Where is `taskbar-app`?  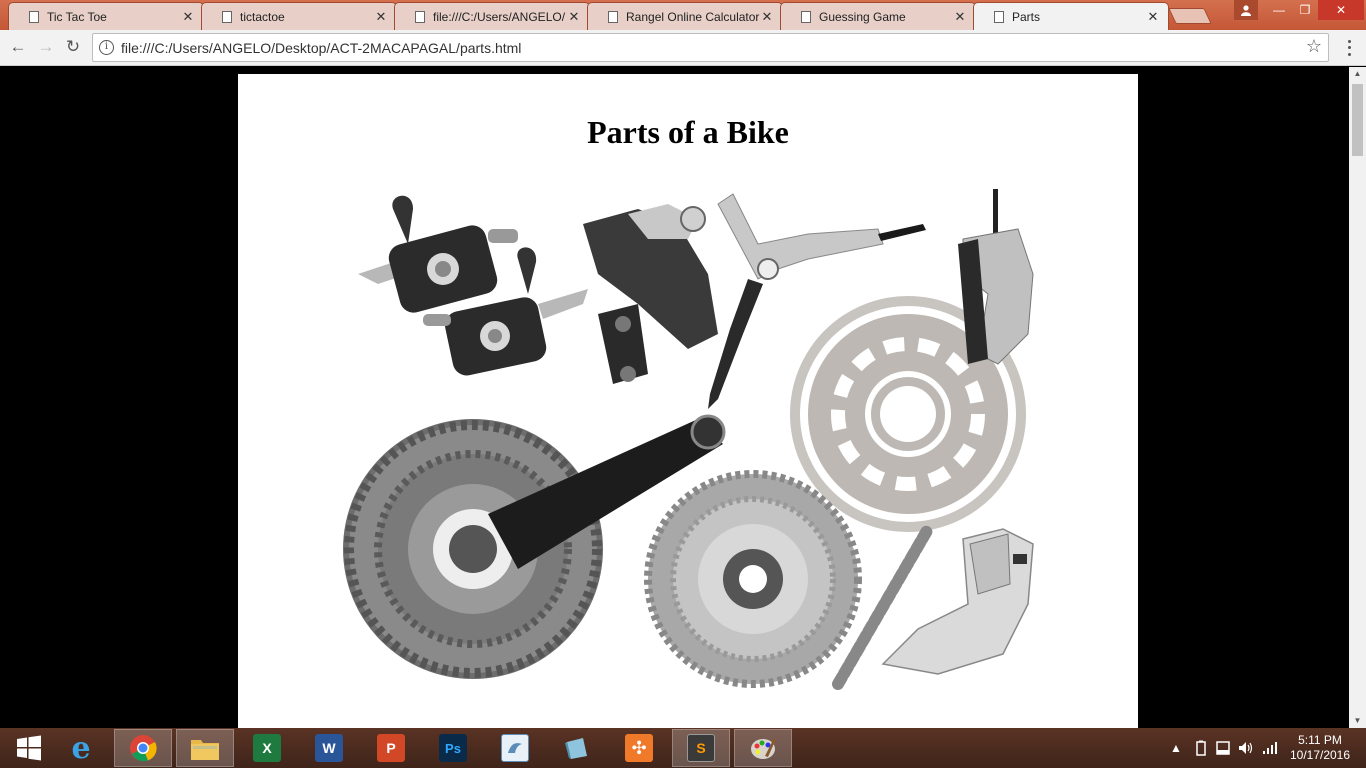 taskbar-app is located at coordinates (577, 748).